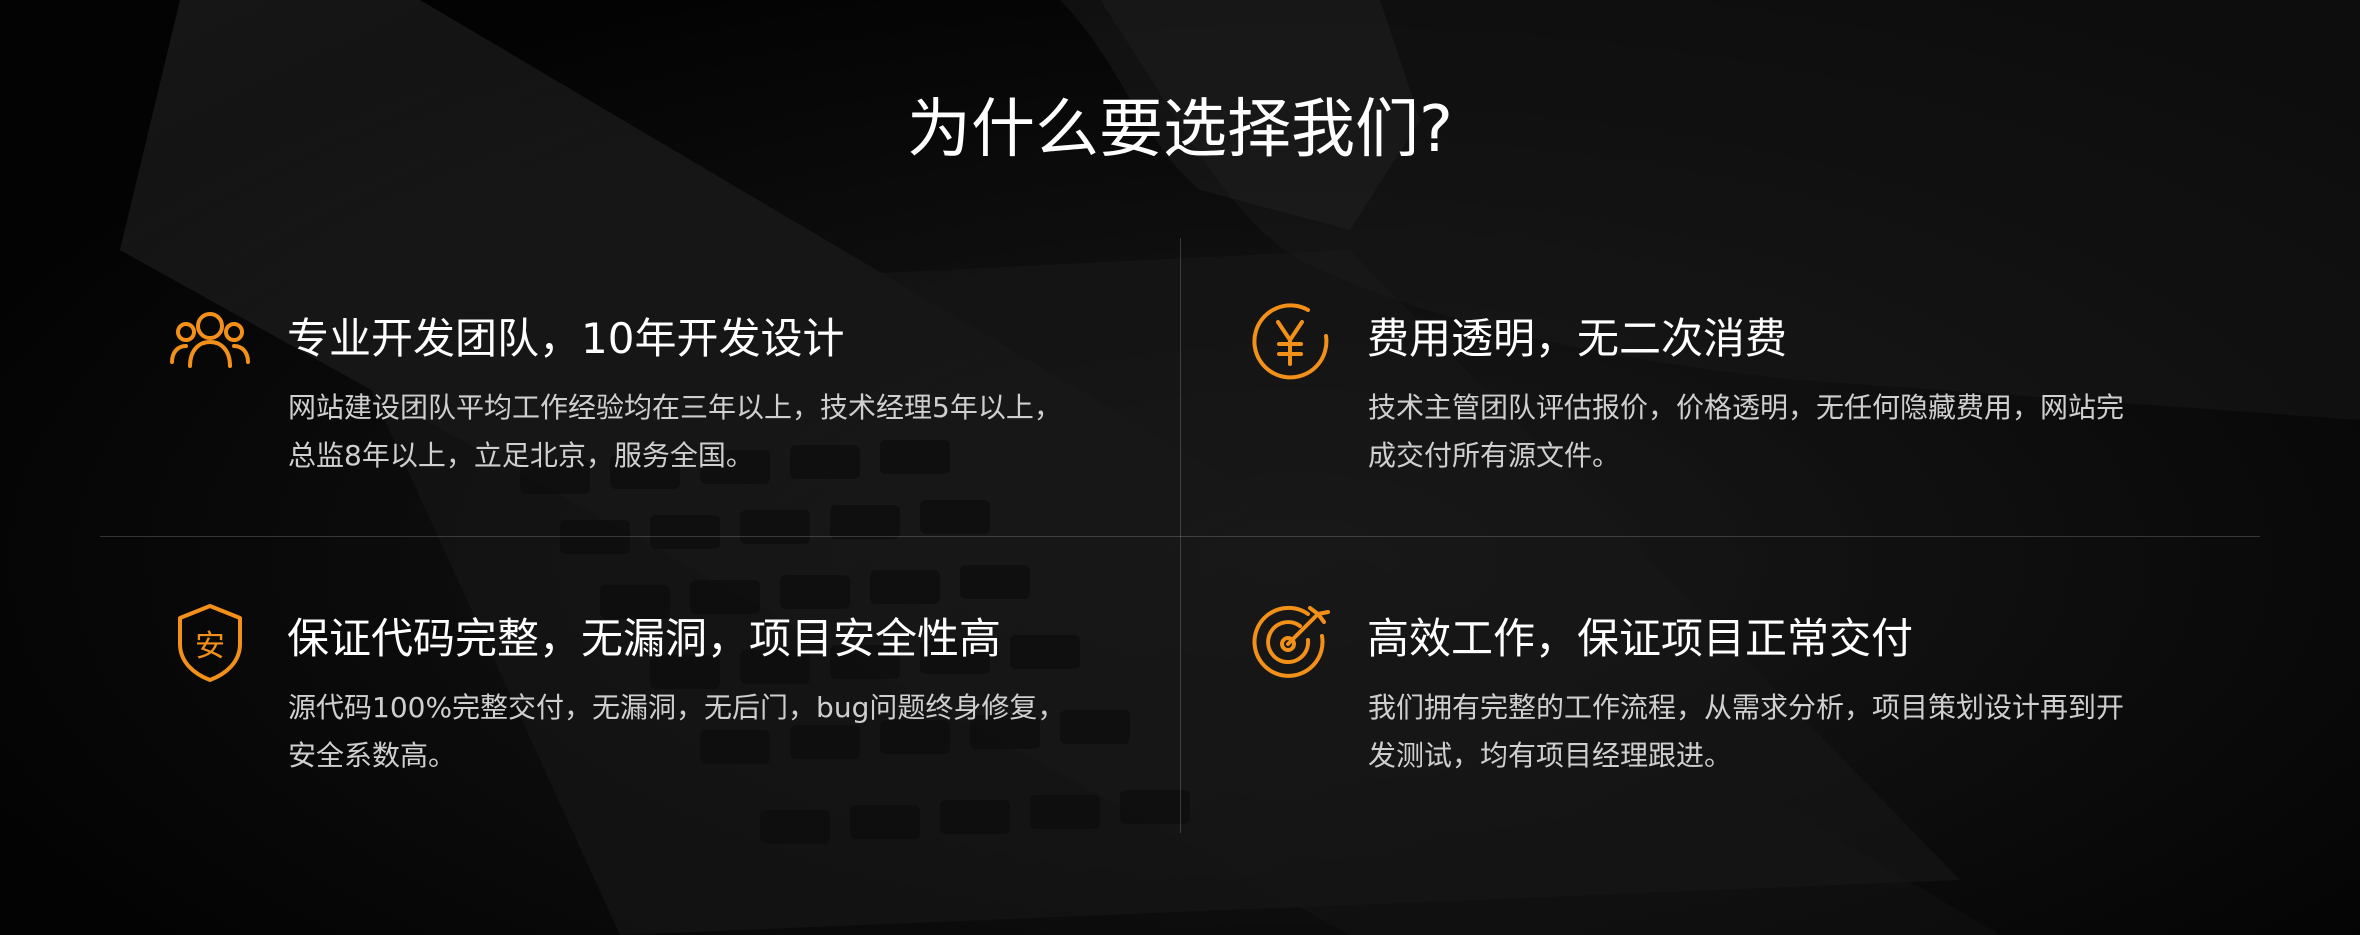 The image size is (2360, 935). I want to click on section-title: 为什么要选择我们?, so click(1180, 130).